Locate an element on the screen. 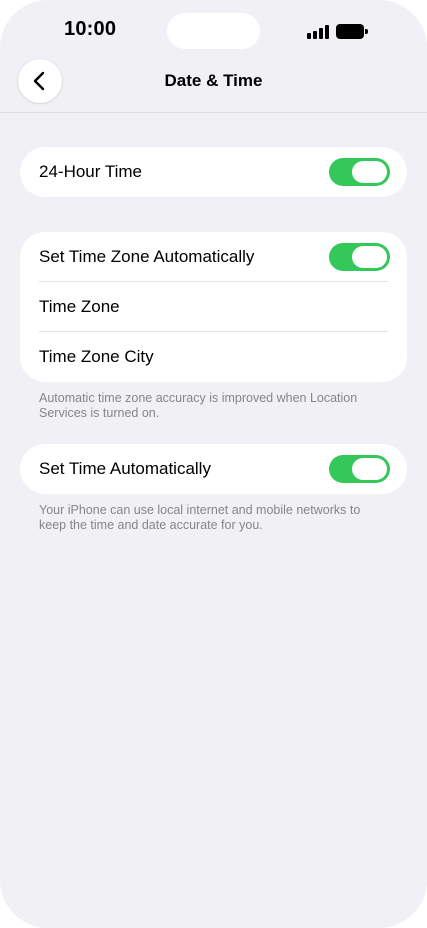 The width and height of the screenshot is (427, 928). row-set-time-automatically: Set Time Automatically is located at coordinates (213, 469).